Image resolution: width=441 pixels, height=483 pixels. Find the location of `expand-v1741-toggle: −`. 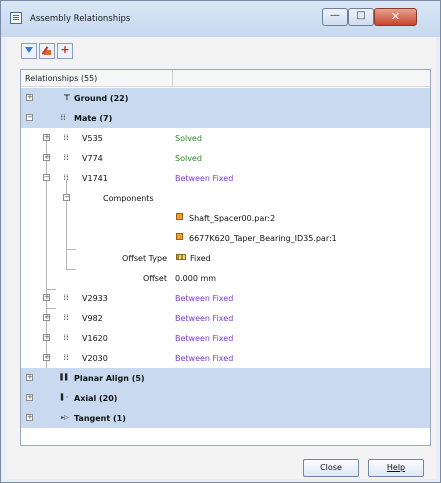

expand-v1741-toggle: − is located at coordinates (46, 177).